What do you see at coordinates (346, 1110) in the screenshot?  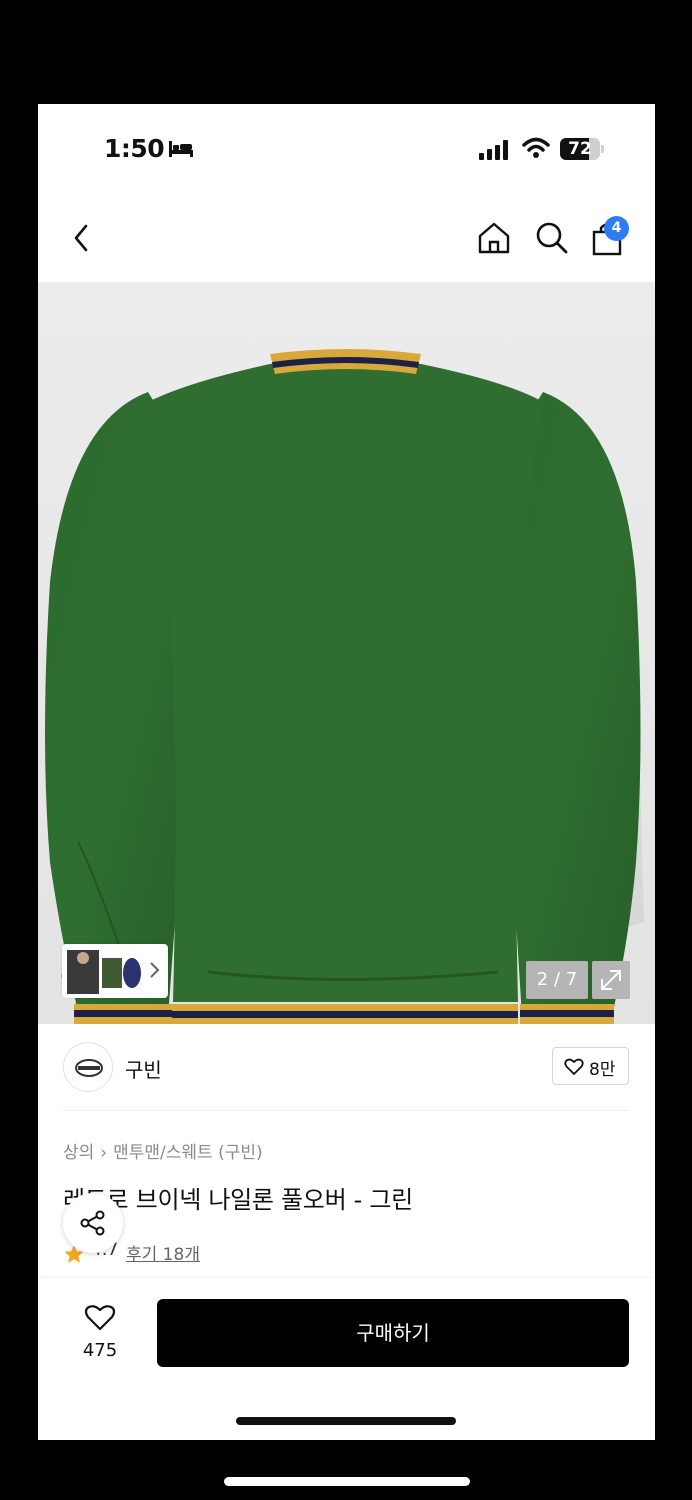 I see `divider` at bounding box center [346, 1110].